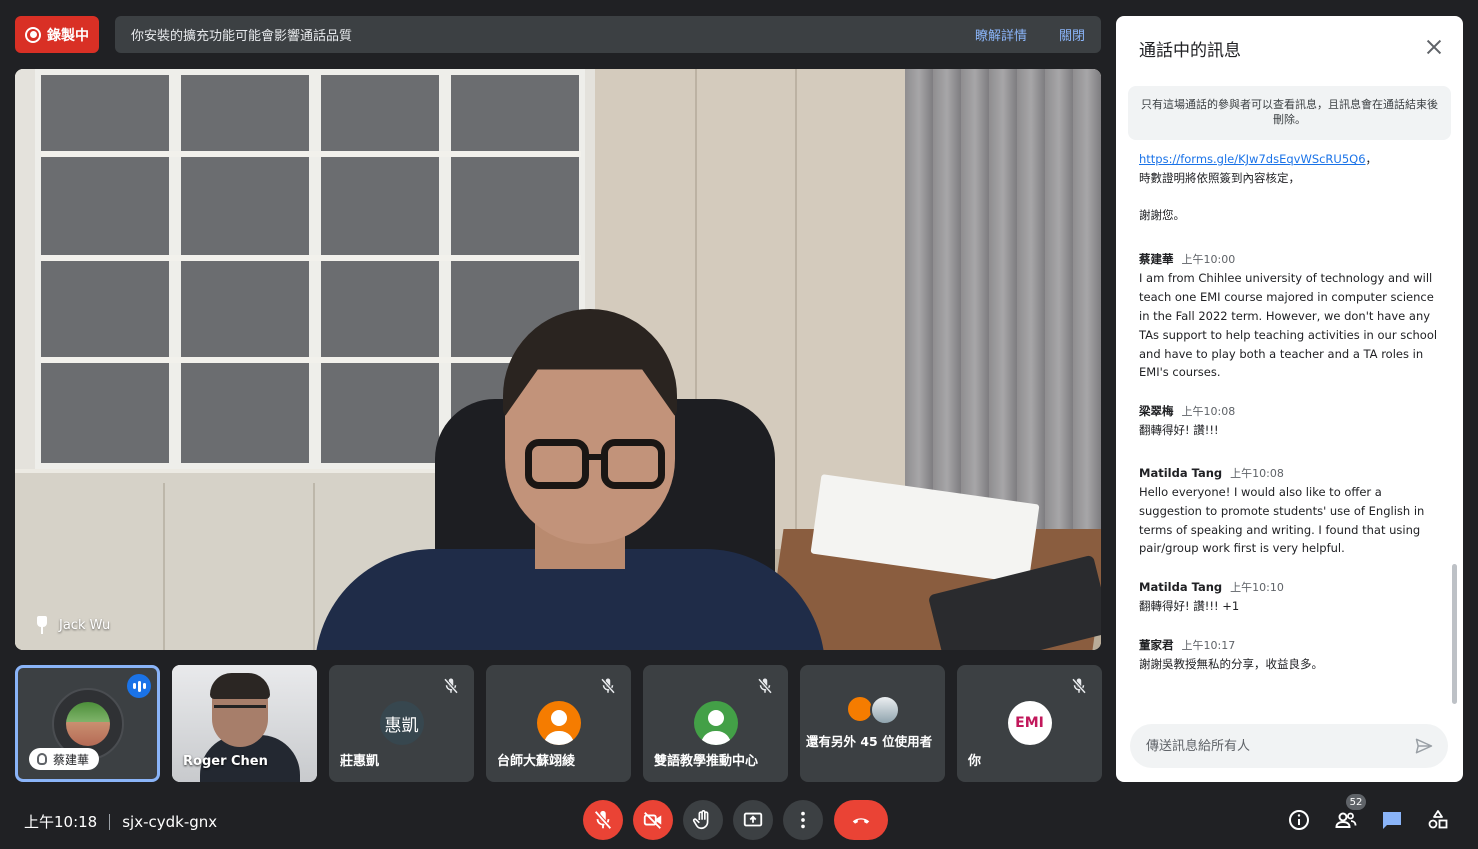 The image size is (1478, 849). Describe the element at coordinates (706, 761) in the screenshot. I see `tile-name: 雙語教學推動中心` at that location.